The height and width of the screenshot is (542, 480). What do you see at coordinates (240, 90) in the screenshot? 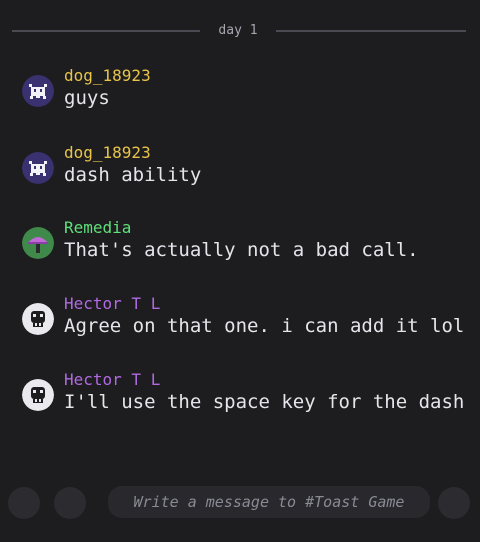
I see `message: dog_18923 guys` at bounding box center [240, 90].